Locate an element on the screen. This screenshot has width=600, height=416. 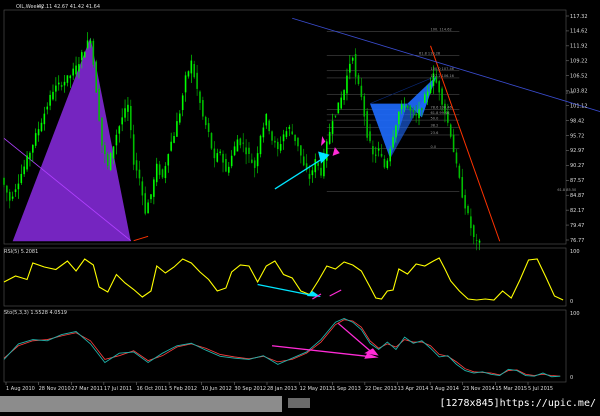
fib-level-label: 61.8 99.46 is located at coordinates (440, 113).